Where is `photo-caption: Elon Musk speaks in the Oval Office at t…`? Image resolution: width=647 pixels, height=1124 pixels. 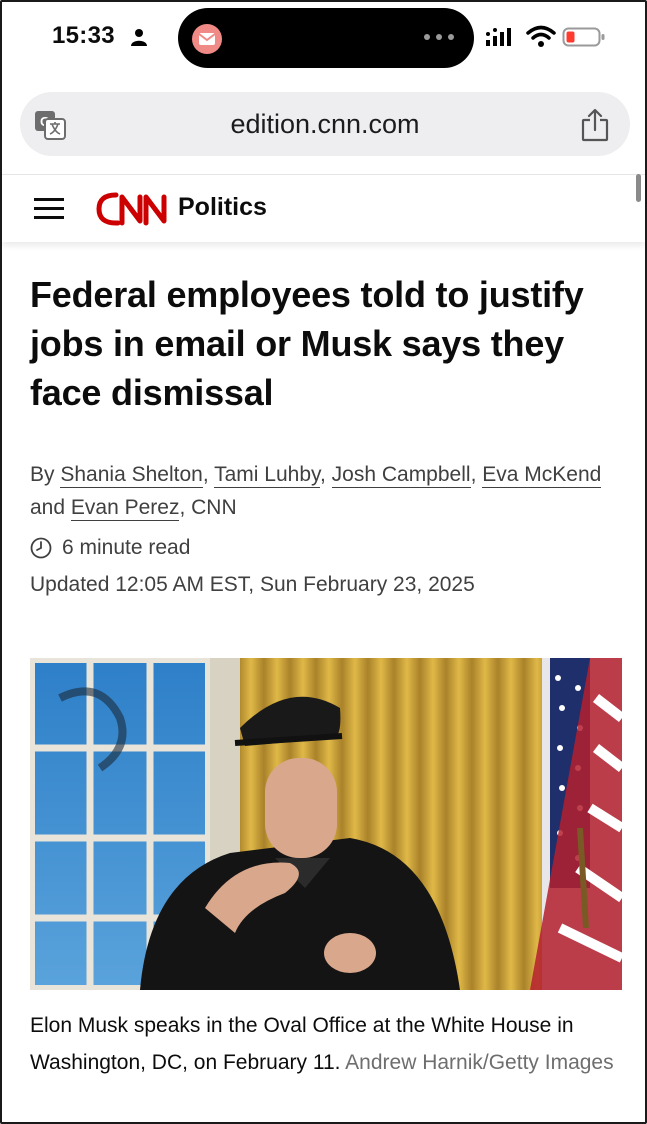
photo-caption: Elon Musk speaks in the Oval Office at t… is located at coordinates (330, 1044).